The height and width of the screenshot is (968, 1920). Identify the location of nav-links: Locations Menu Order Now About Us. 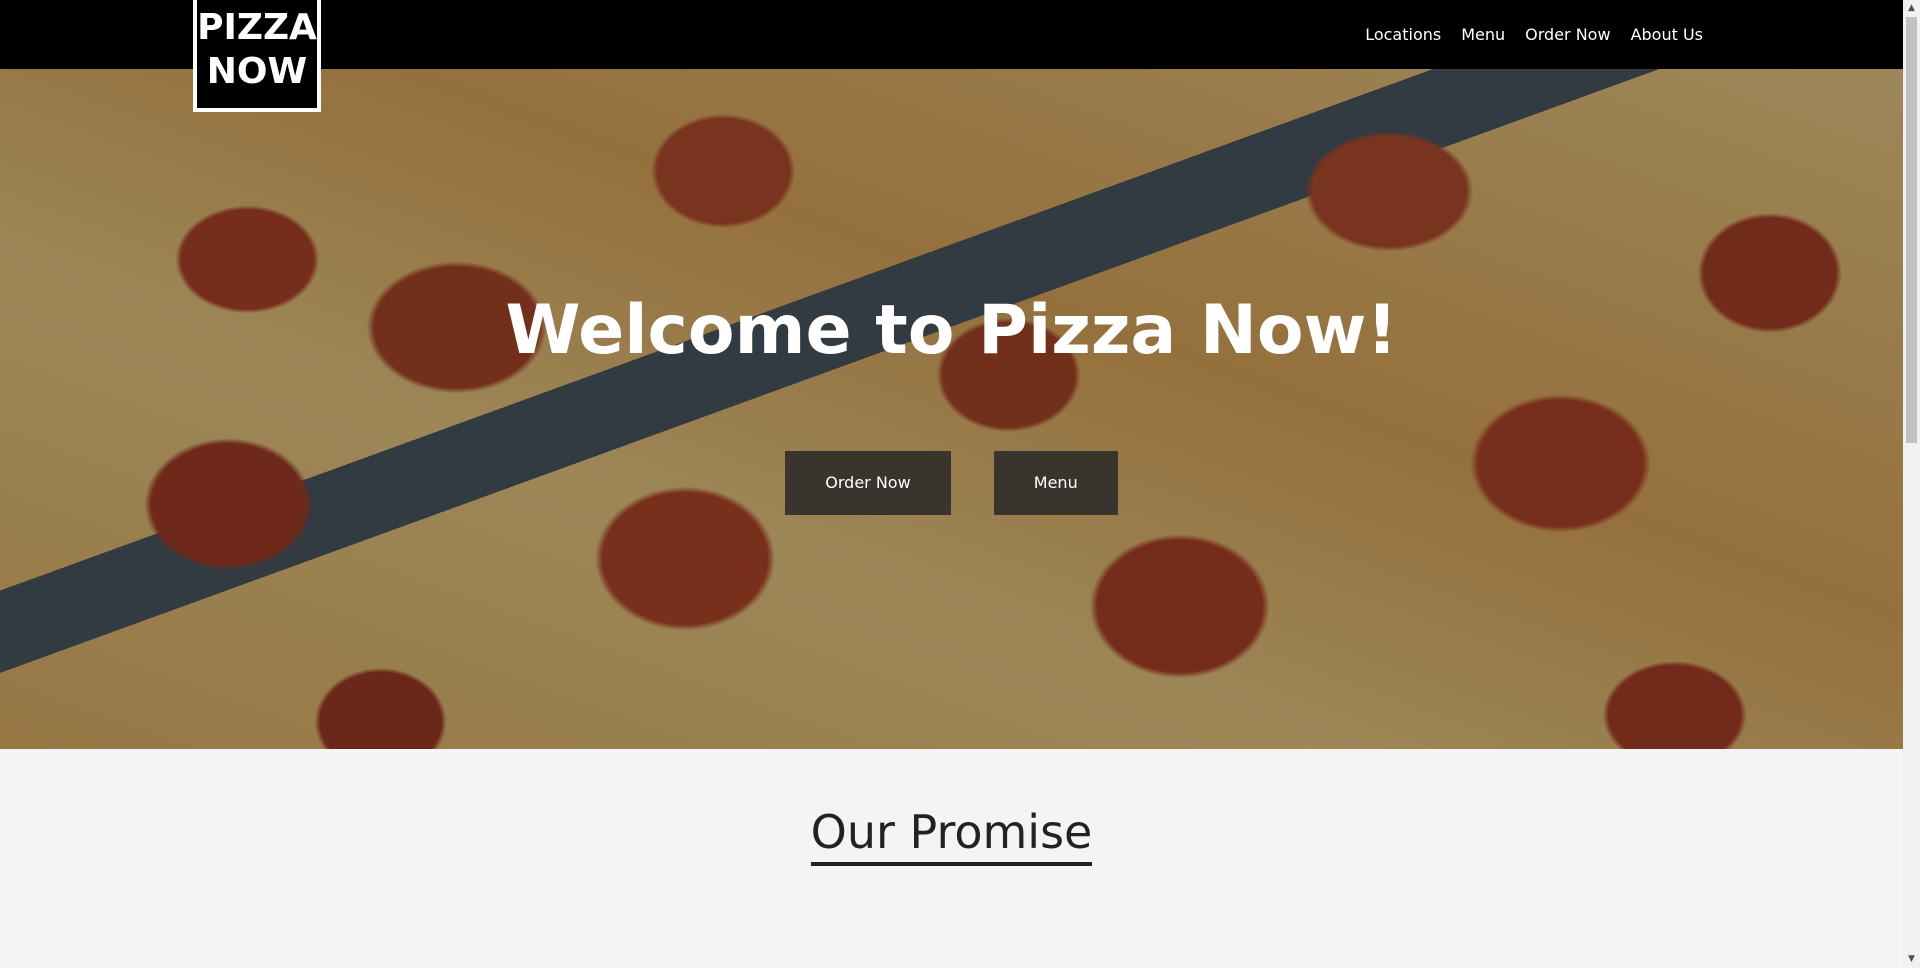
(1524, 34).